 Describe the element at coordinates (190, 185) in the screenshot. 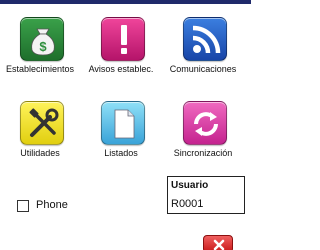

I see `usuario-title: Usuario` at that location.